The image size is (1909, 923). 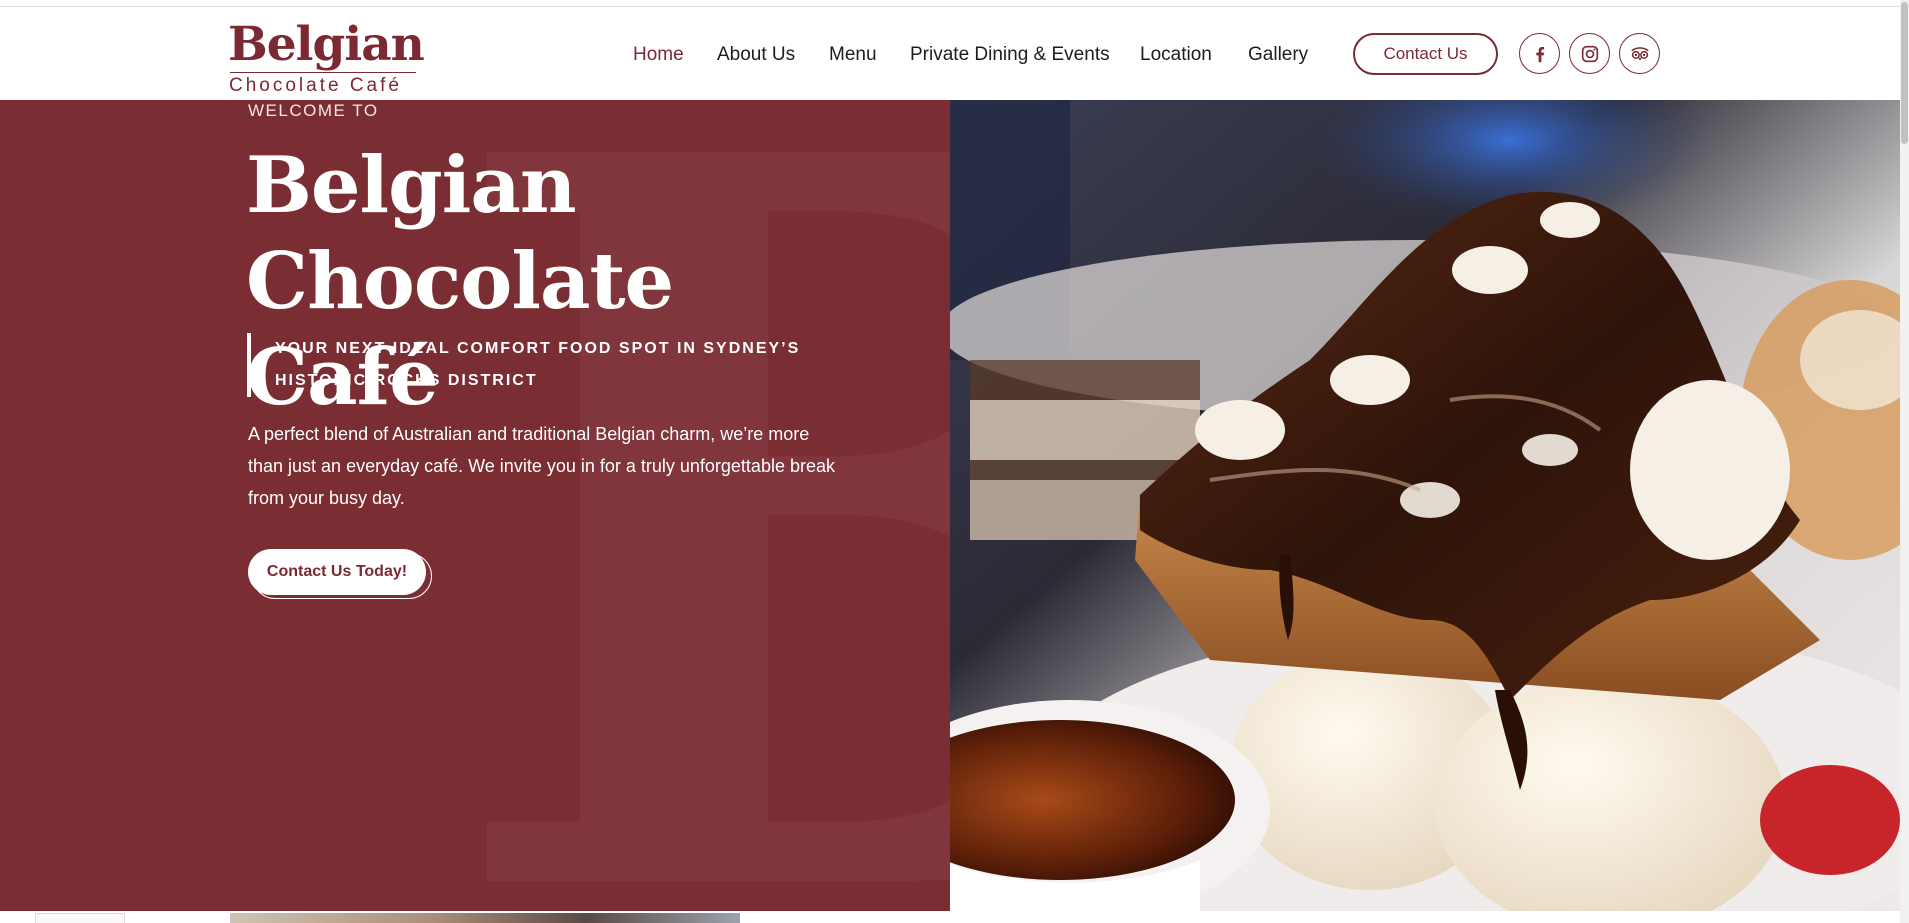 What do you see at coordinates (80, 918) in the screenshot?
I see `preview-card` at bounding box center [80, 918].